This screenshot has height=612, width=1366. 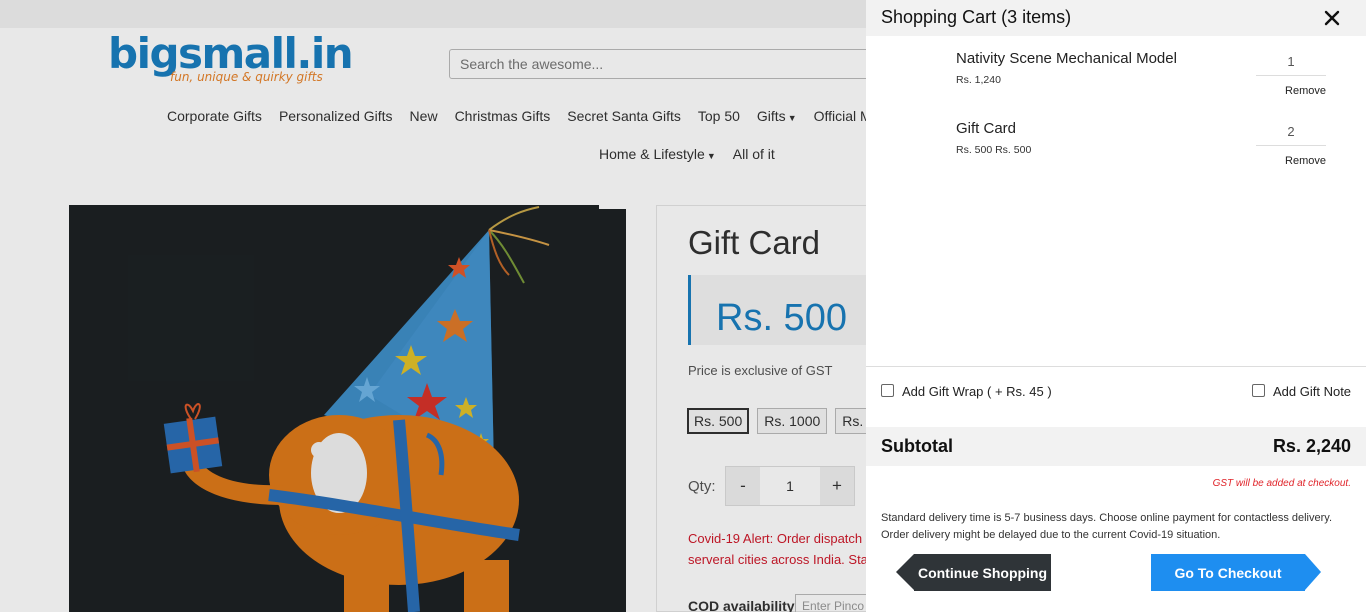 What do you see at coordinates (1153, 143) in the screenshot?
I see `cart-item: Gift Card Rs. 500 Rs. 500 2 Remove` at bounding box center [1153, 143].